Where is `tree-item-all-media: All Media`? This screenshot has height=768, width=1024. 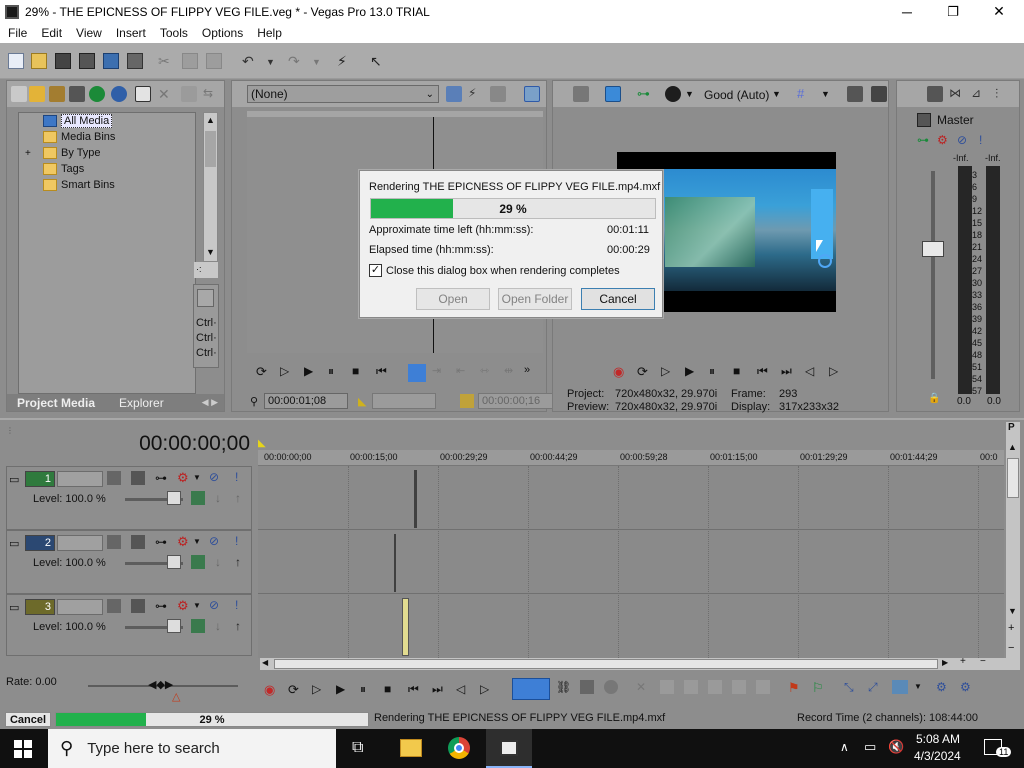 tree-item-all-media: All Media is located at coordinates (78, 121).